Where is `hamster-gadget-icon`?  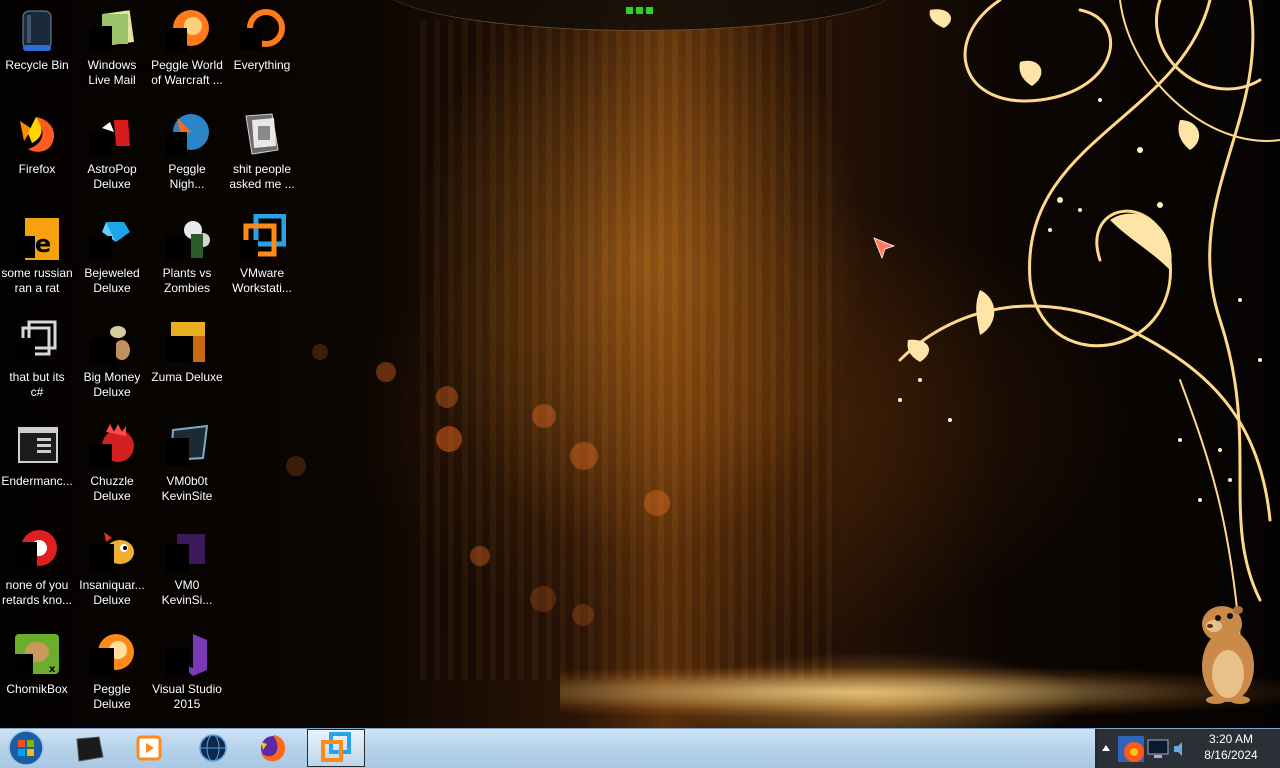 hamster-gadget-icon is located at coordinates (1228, 651).